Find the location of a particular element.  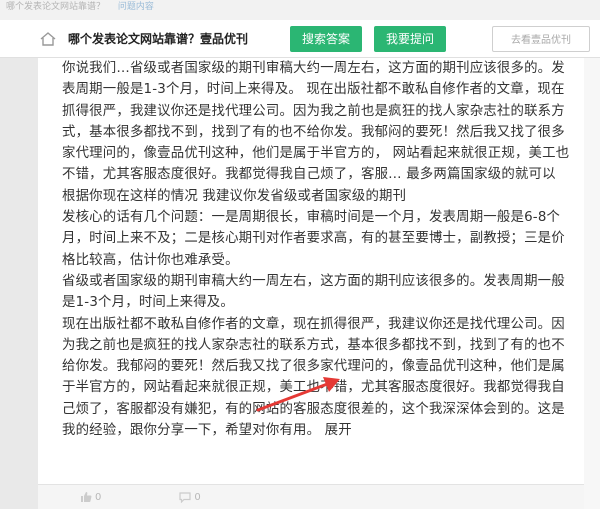

header: 哪个发表论文网站靠谱？壹品优刊 搜索答案 我要提问 去看壹品优刊 is located at coordinates (300, 39).